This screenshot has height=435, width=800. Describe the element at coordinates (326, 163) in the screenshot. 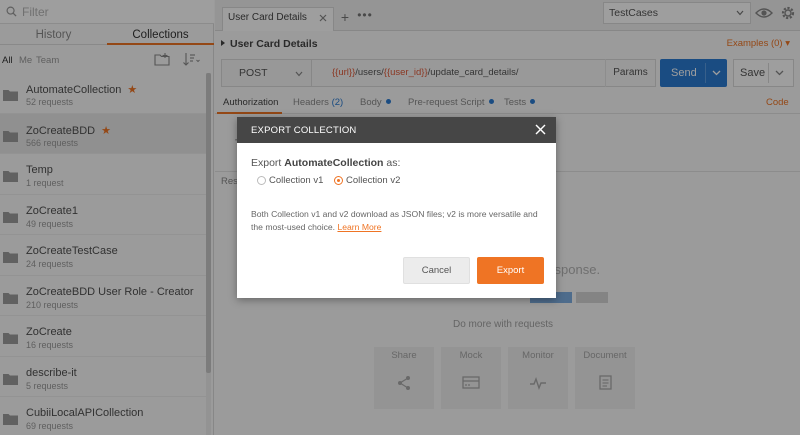

I see `export-as-label: Export AutomateCollection as:` at that location.